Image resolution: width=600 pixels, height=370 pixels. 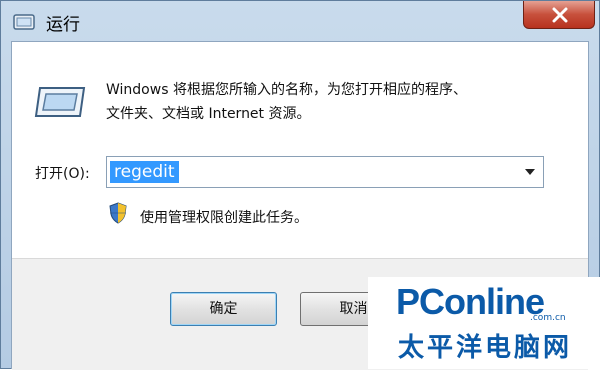 What do you see at coordinates (286, 90) in the screenshot?
I see `description-line-1: Windows 将根据您所输入的名称，为您打开相应的程序、` at bounding box center [286, 90].